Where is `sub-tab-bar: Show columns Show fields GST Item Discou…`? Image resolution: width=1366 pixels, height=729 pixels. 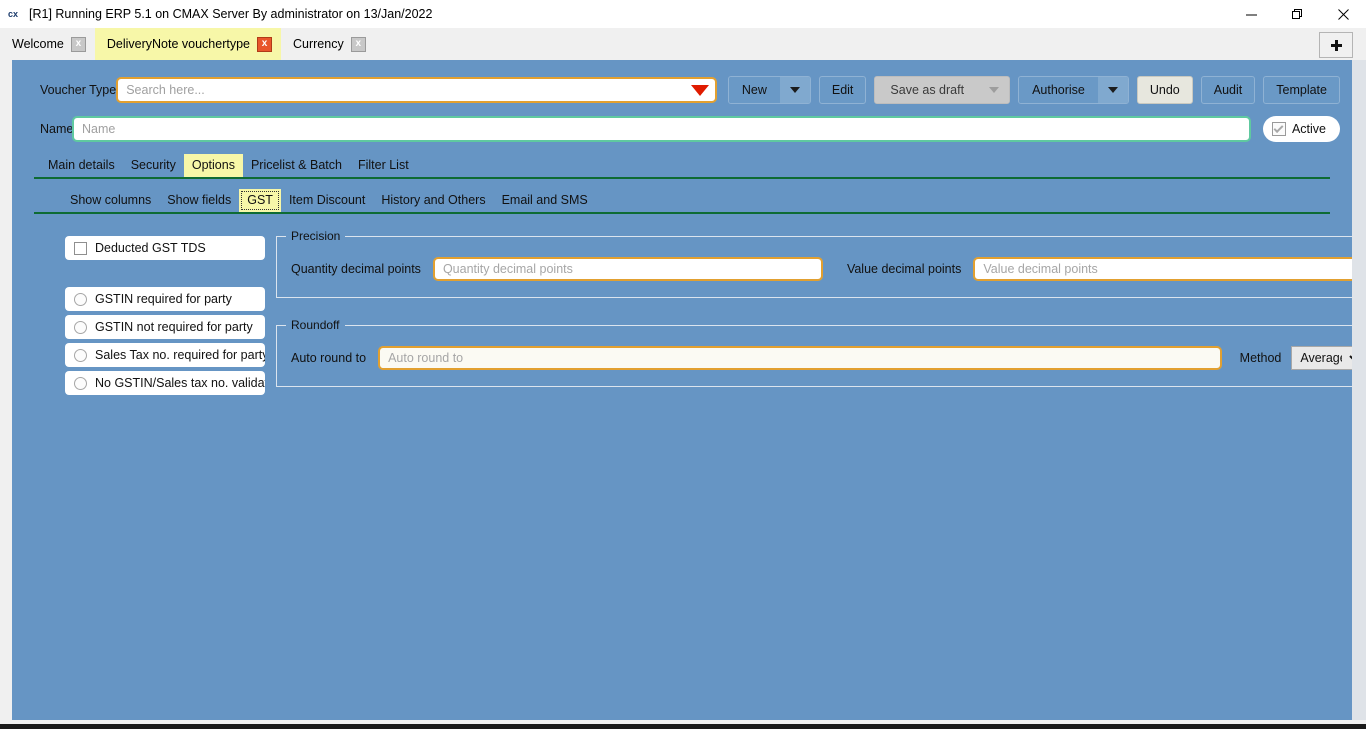
sub-tab-bar: Show columns Show fields GST Item Discou… is located at coordinates (682, 201).